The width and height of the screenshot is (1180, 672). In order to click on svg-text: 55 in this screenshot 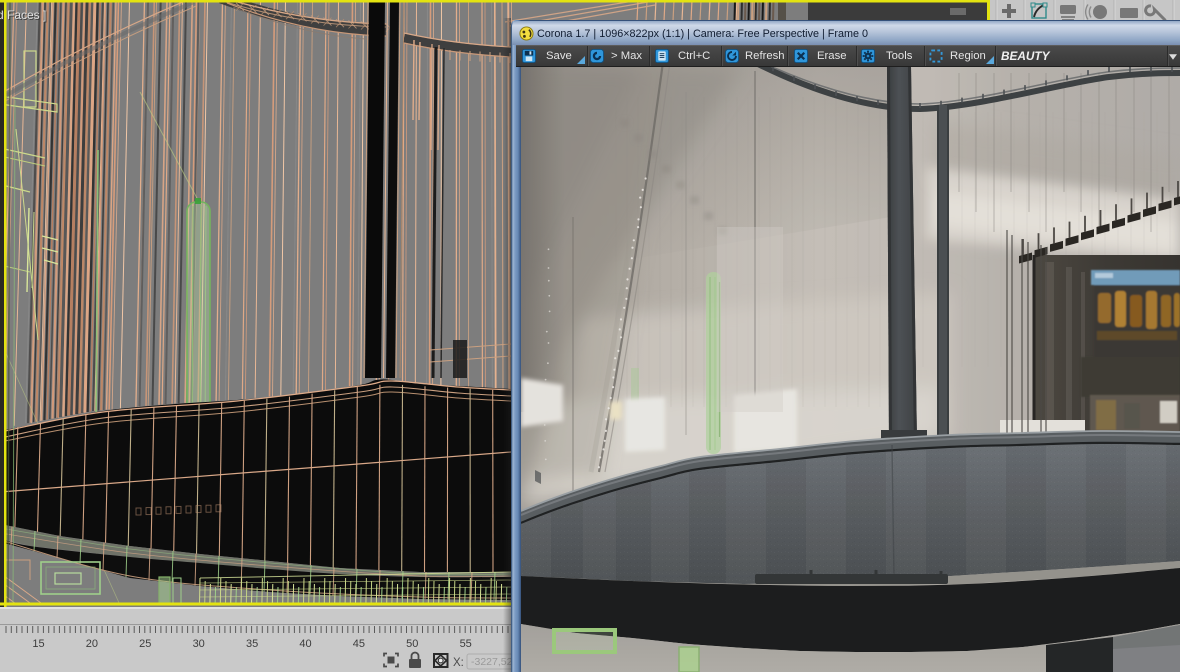, I will do `click(466, 644)`.